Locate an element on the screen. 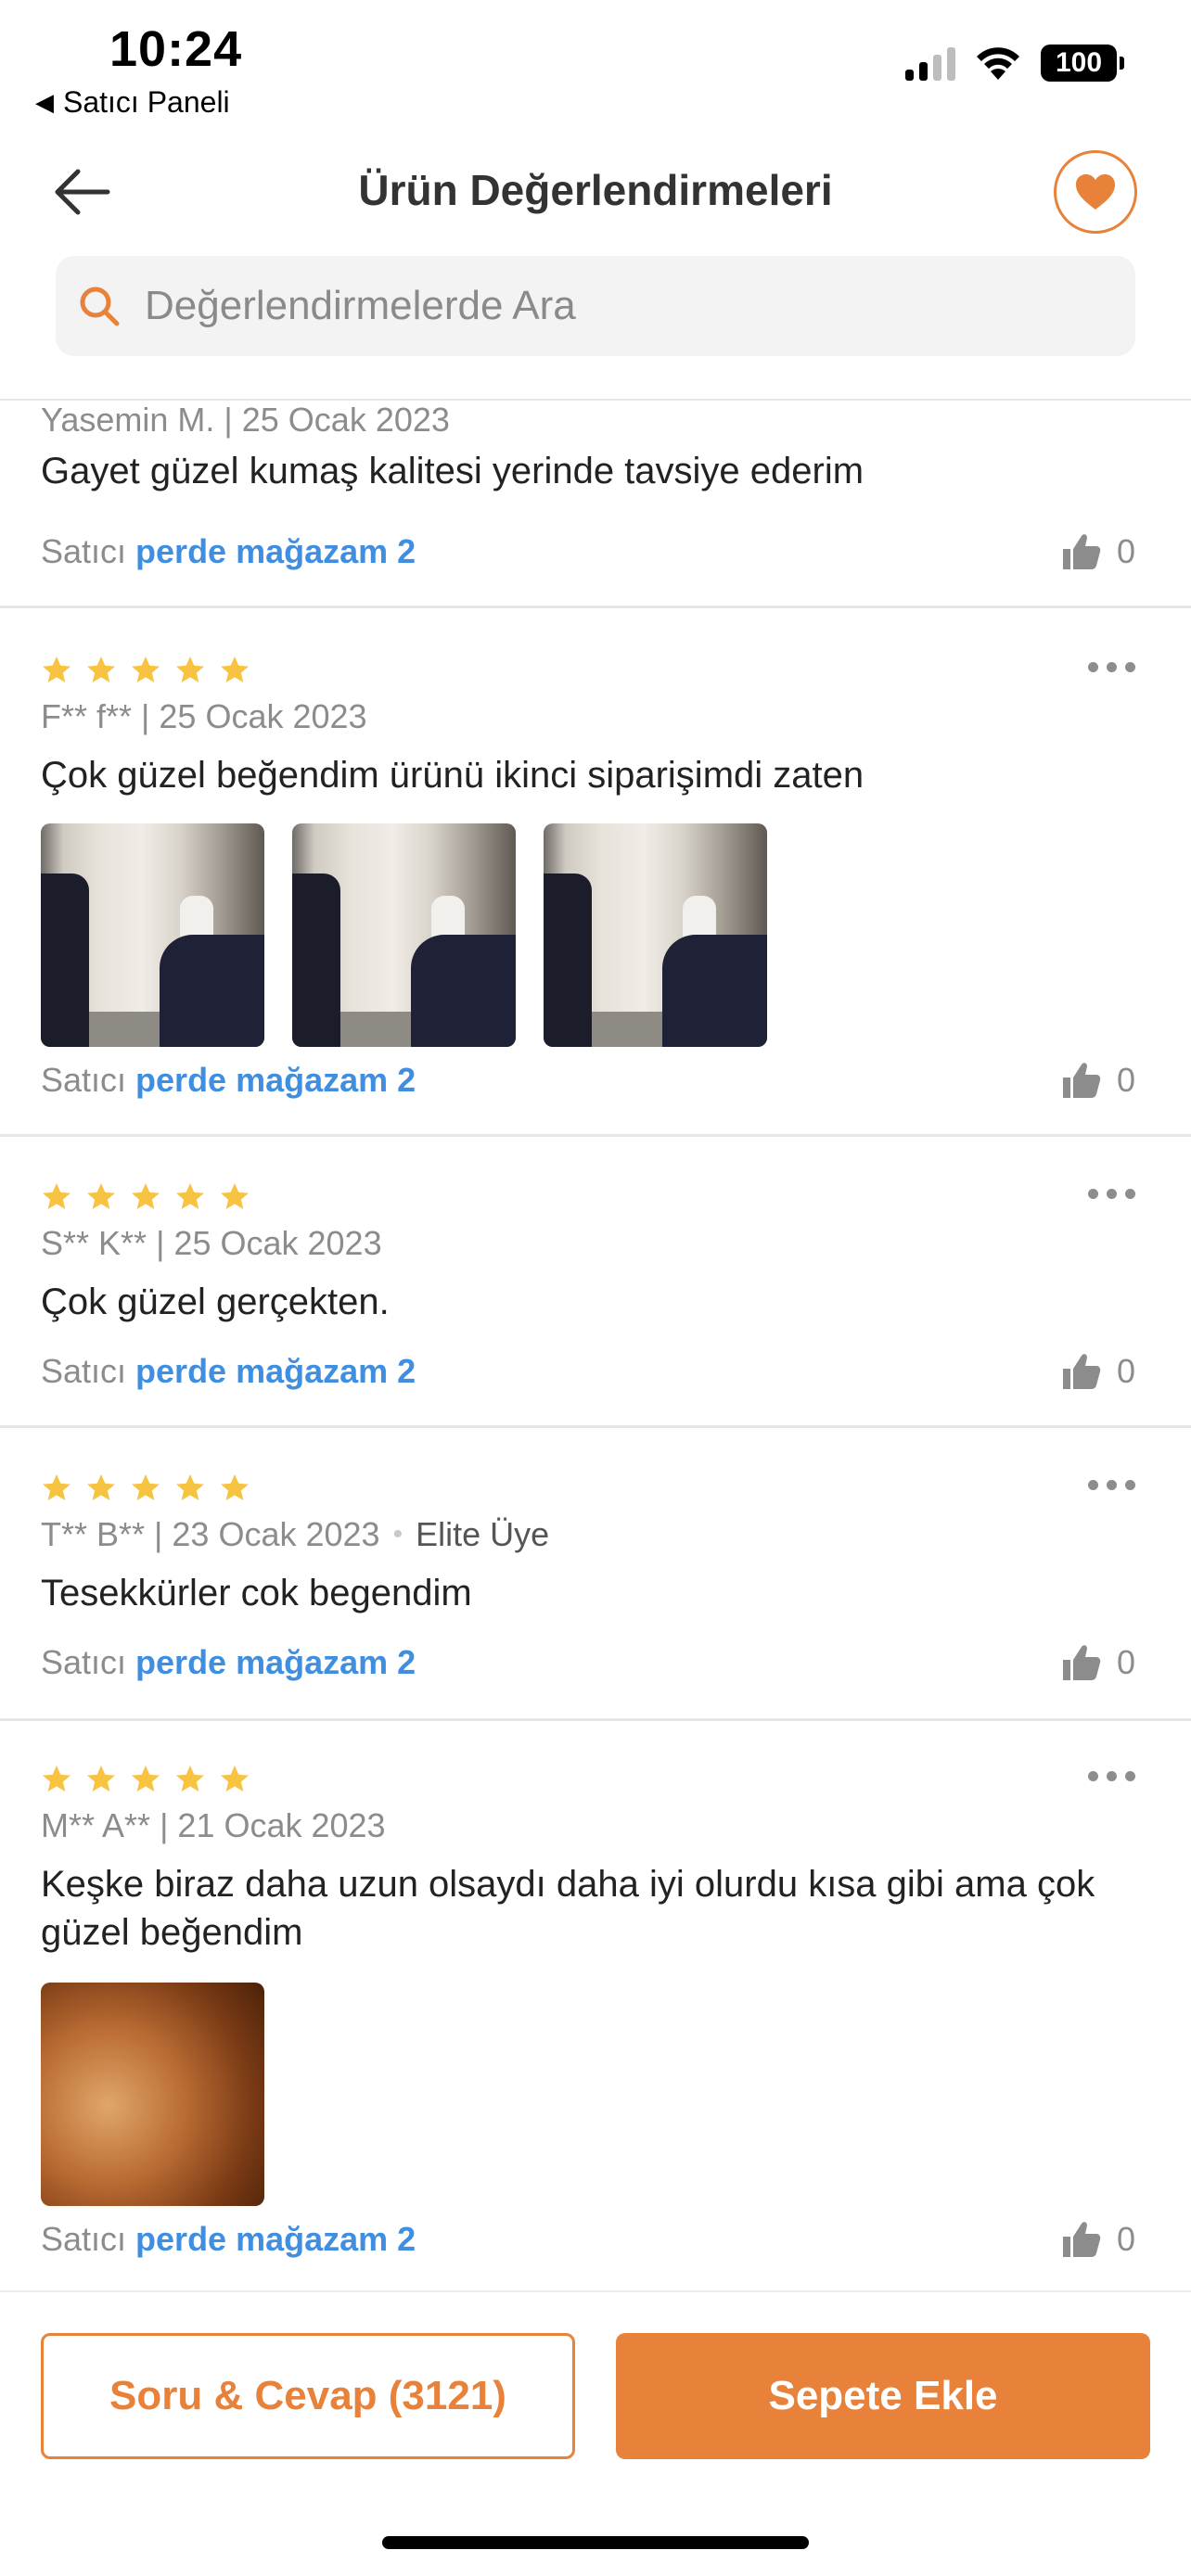  back-to-app-link: ◀ Satıcı Paneli is located at coordinates (132, 102).